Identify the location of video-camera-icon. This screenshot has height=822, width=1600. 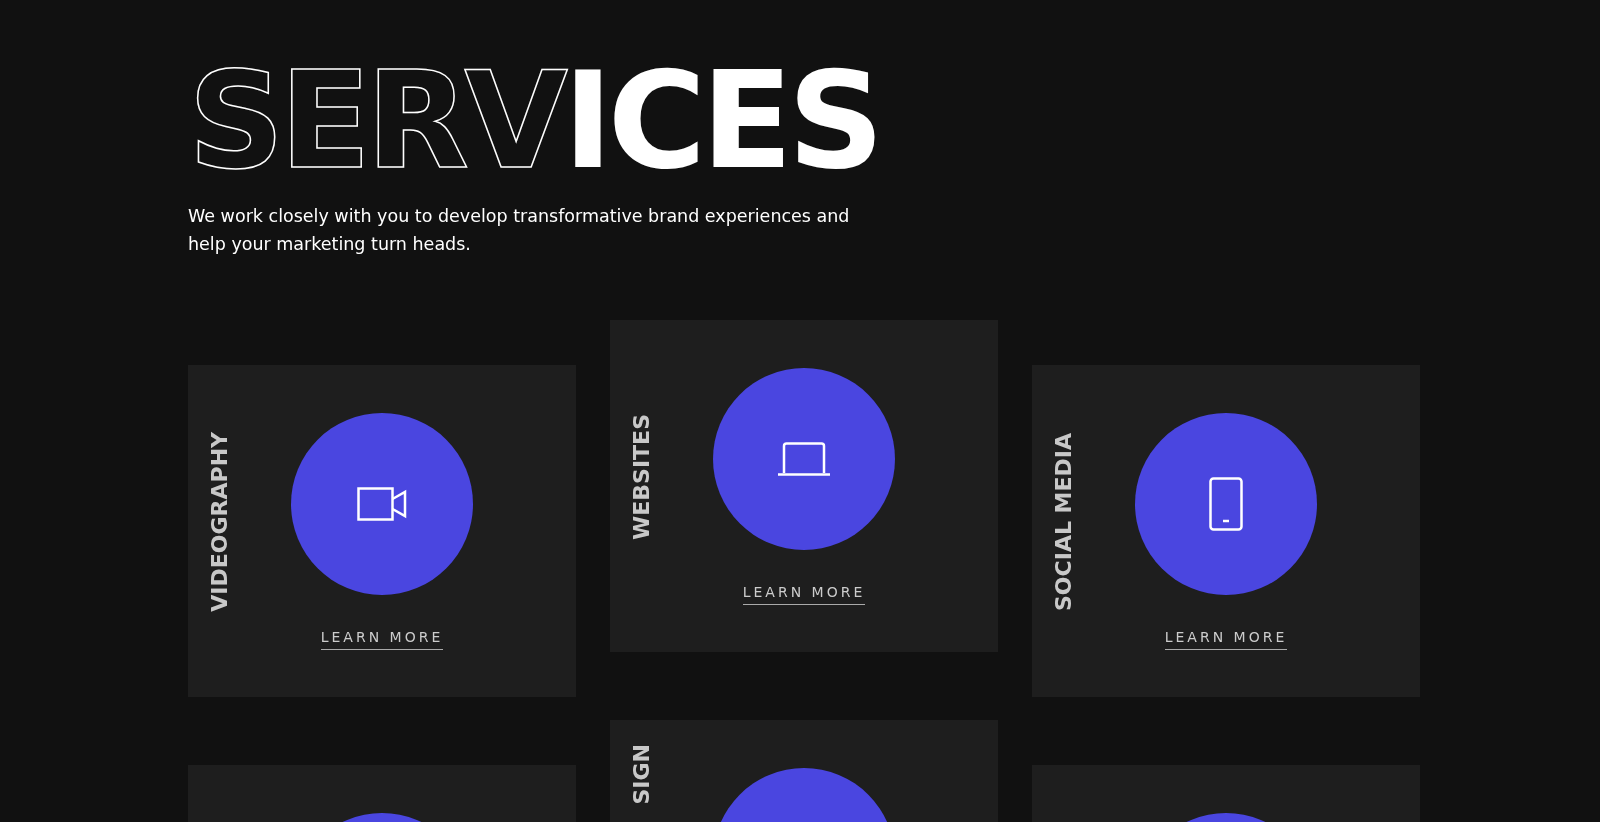
(382, 504).